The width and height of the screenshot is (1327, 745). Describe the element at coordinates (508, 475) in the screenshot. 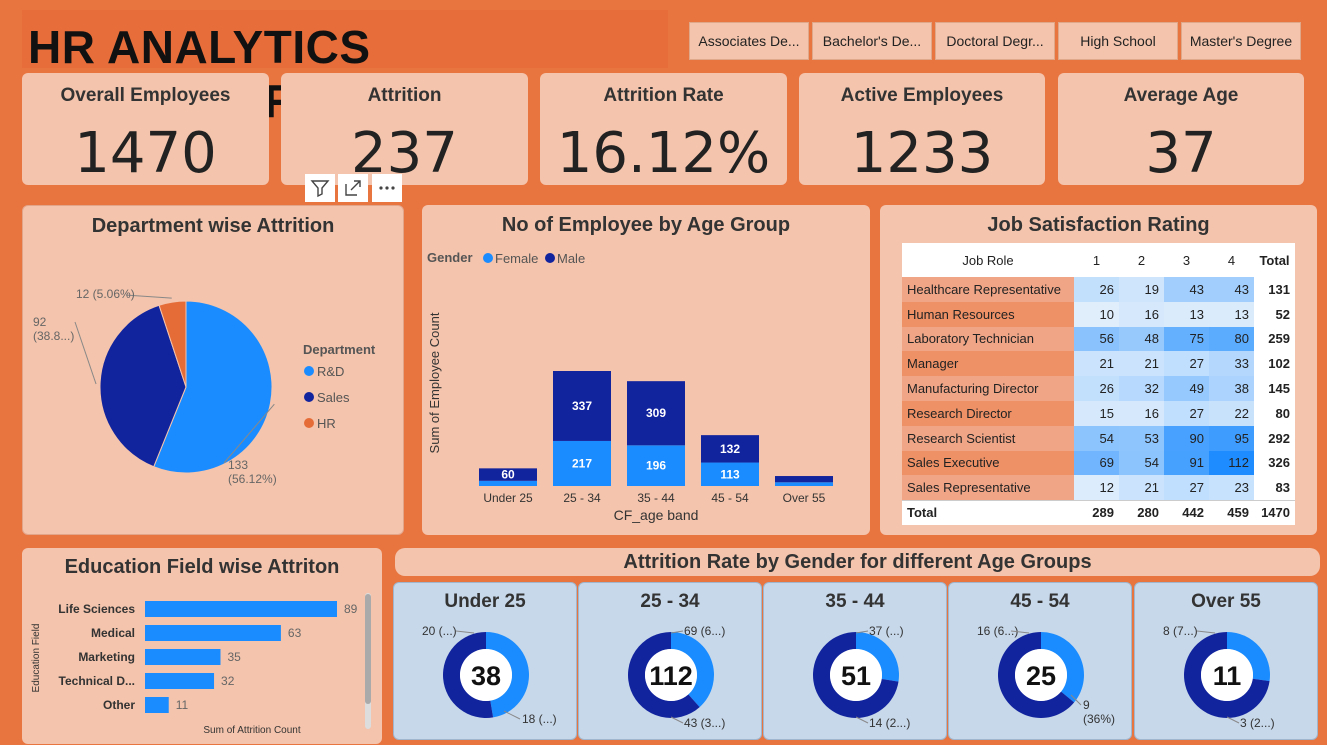

I see `bar-data-label: 60` at that location.